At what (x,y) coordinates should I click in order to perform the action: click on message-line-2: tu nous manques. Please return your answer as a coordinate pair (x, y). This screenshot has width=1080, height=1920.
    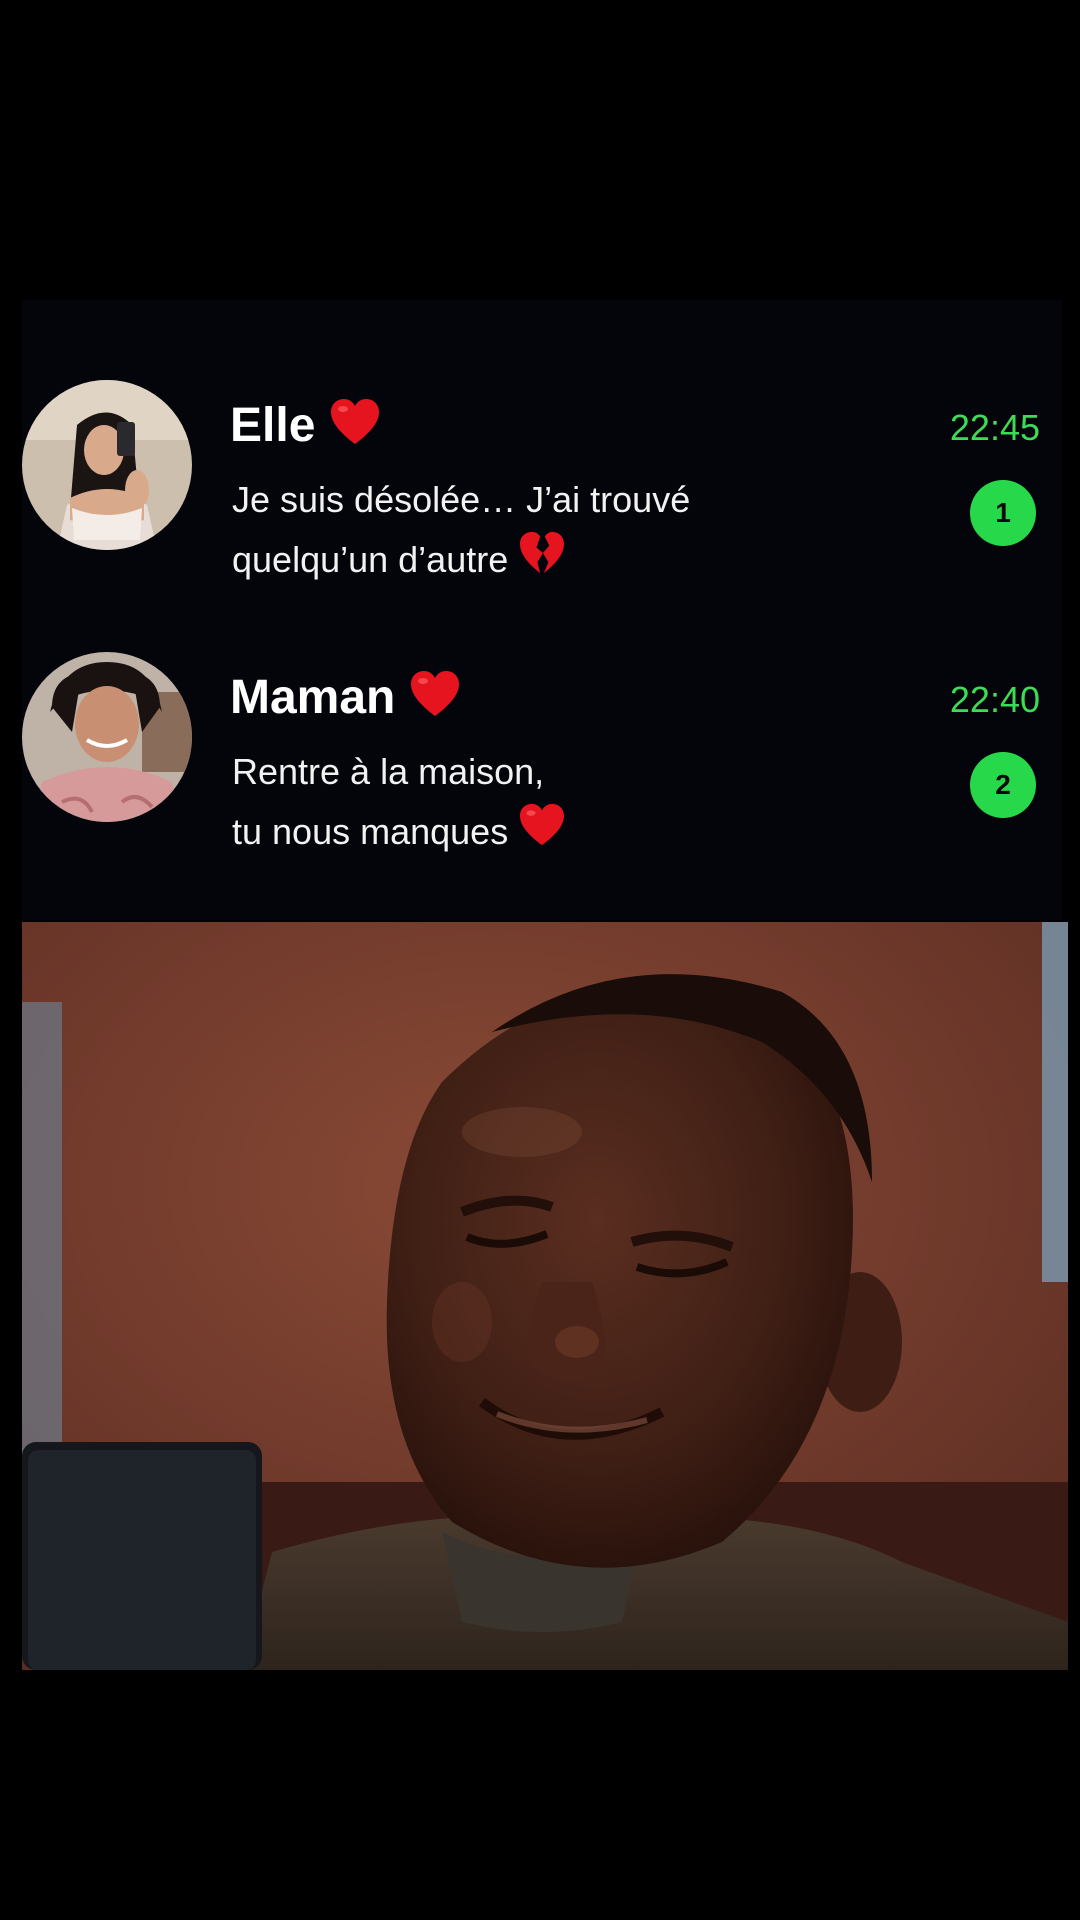
    Looking at the image, I should click on (399, 833).